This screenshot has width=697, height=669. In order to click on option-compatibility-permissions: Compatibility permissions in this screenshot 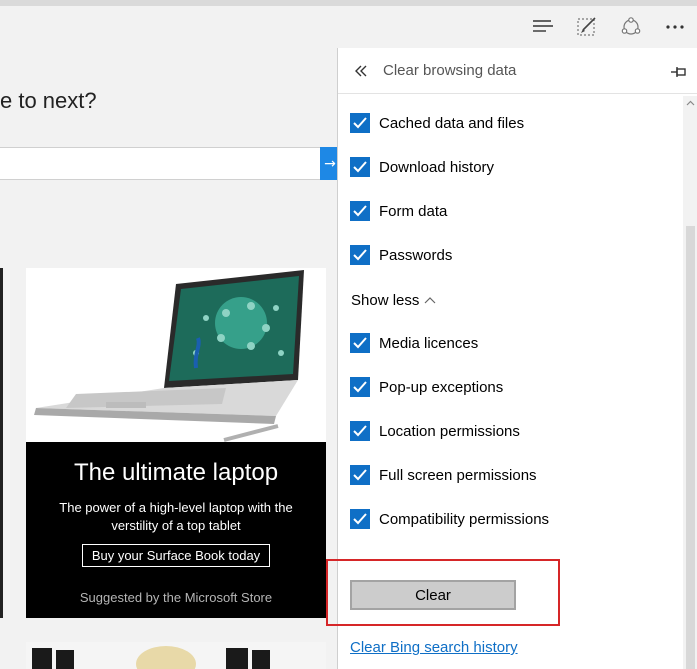, I will do `click(449, 519)`.